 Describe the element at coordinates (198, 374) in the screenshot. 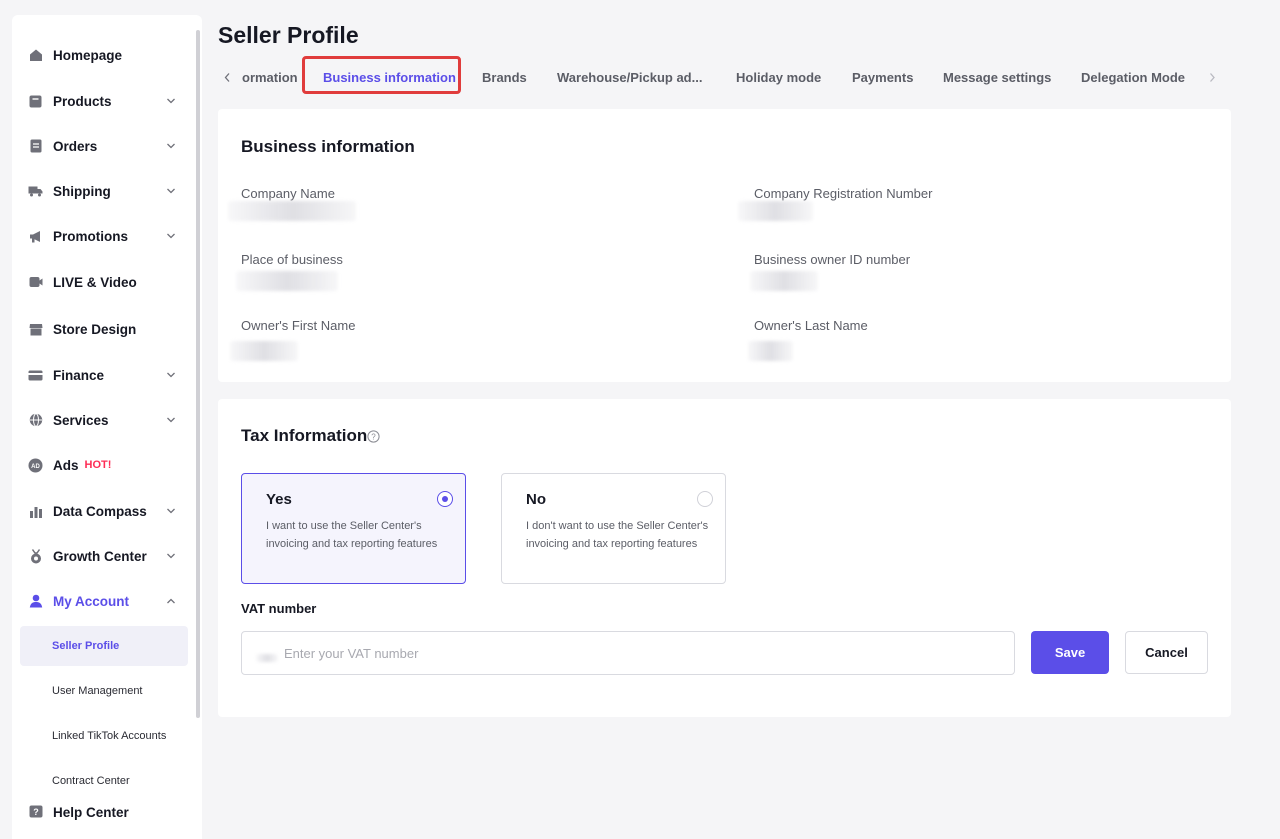

I see `sidebar-scrollbar` at that location.